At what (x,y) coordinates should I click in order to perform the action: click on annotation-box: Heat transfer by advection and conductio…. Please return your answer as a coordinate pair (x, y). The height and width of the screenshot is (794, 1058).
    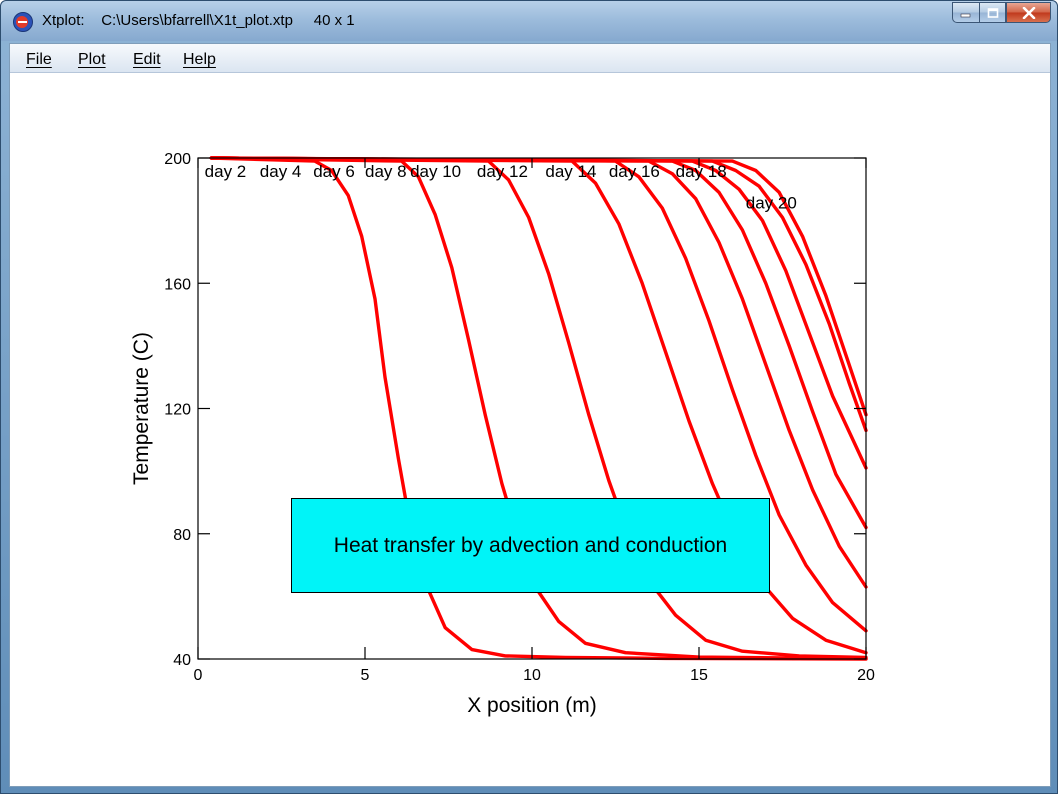
    Looking at the image, I should click on (530, 545).